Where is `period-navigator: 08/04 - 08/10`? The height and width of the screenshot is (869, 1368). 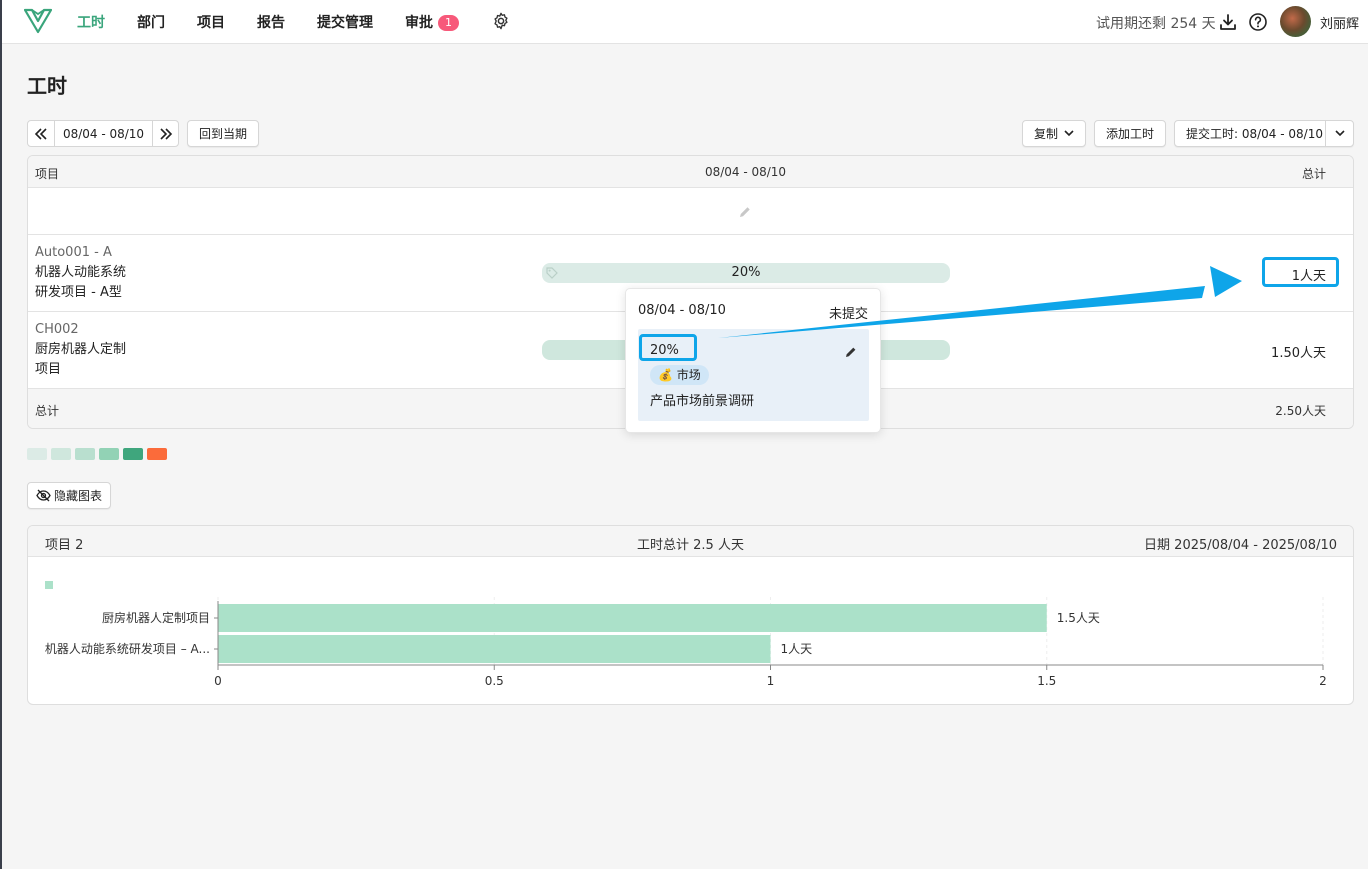 period-navigator: 08/04 - 08/10 is located at coordinates (103, 133).